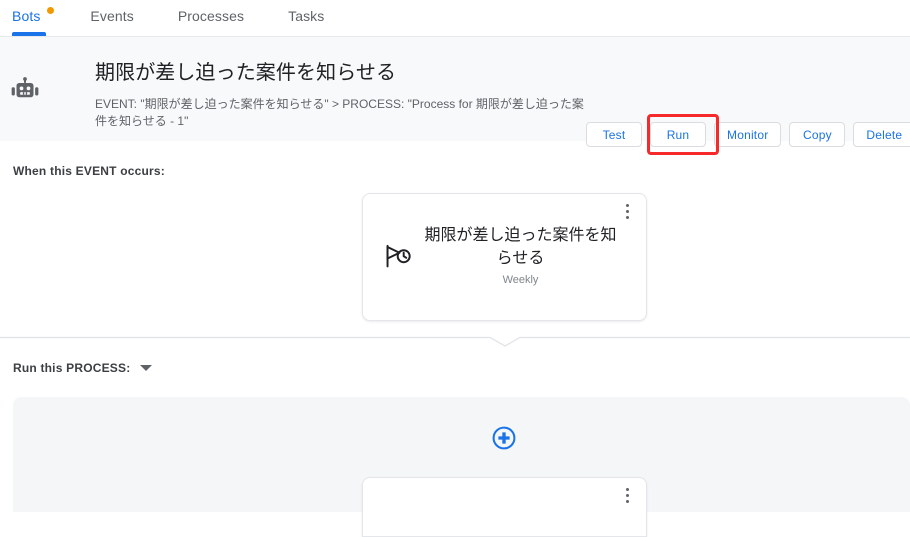 This screenshot has width=910, height=537. I want to click on tab-events: Events, so click(121, 18).